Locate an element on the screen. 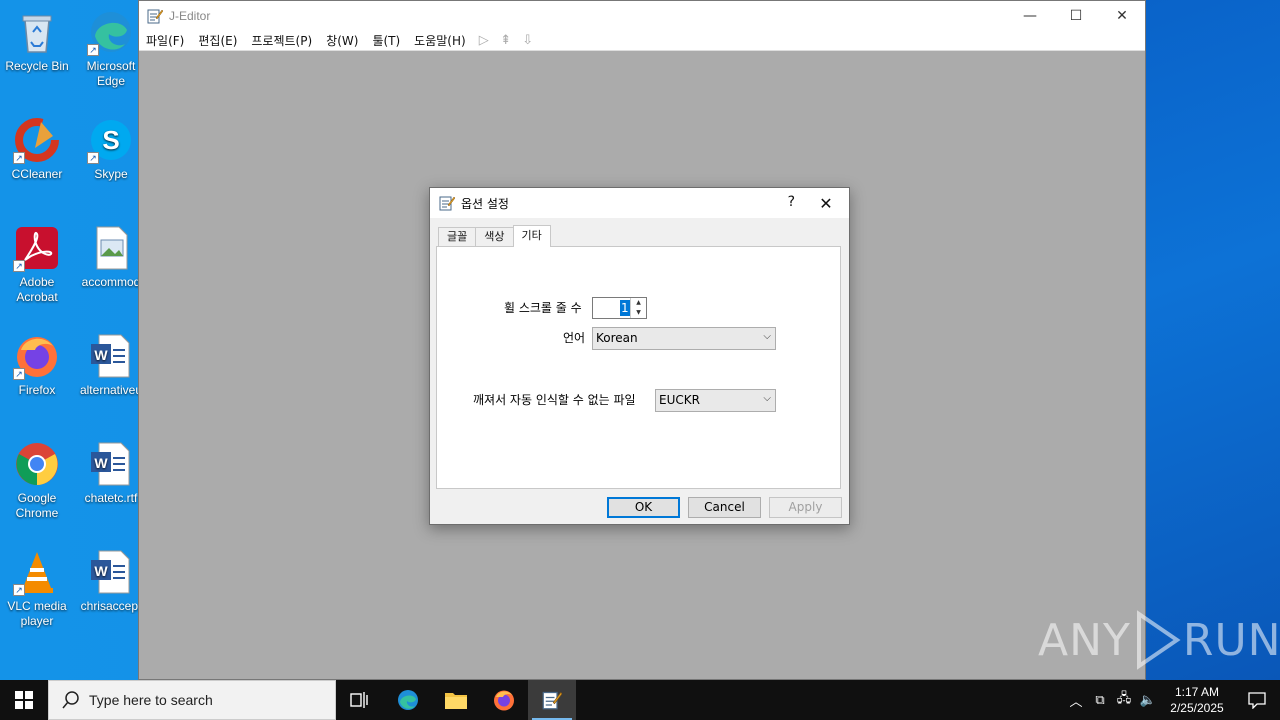 The height and width of the screenshot is (720, 1280). desktop-icon-adobe-acrobat: ↗ Adobe Acrobat is located at coordinates (37, 264).